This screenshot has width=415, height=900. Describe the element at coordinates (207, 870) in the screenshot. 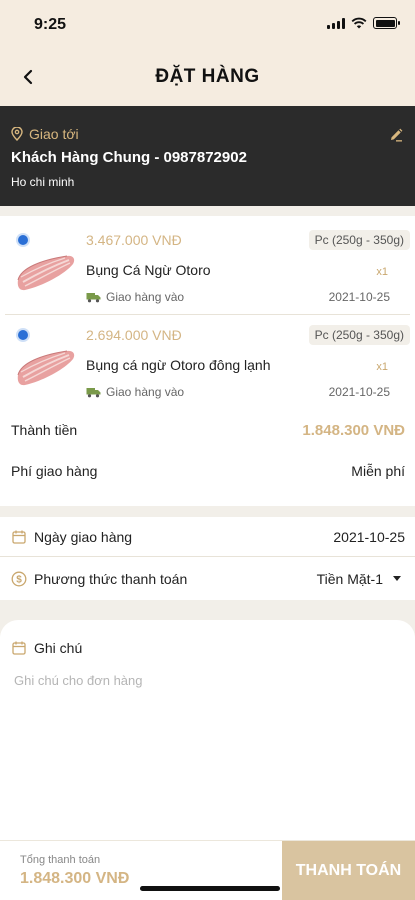

I see `checkout-footer: Tổng thanh toán 1.848.300 VNĐ THANH TOÁN` at that location.